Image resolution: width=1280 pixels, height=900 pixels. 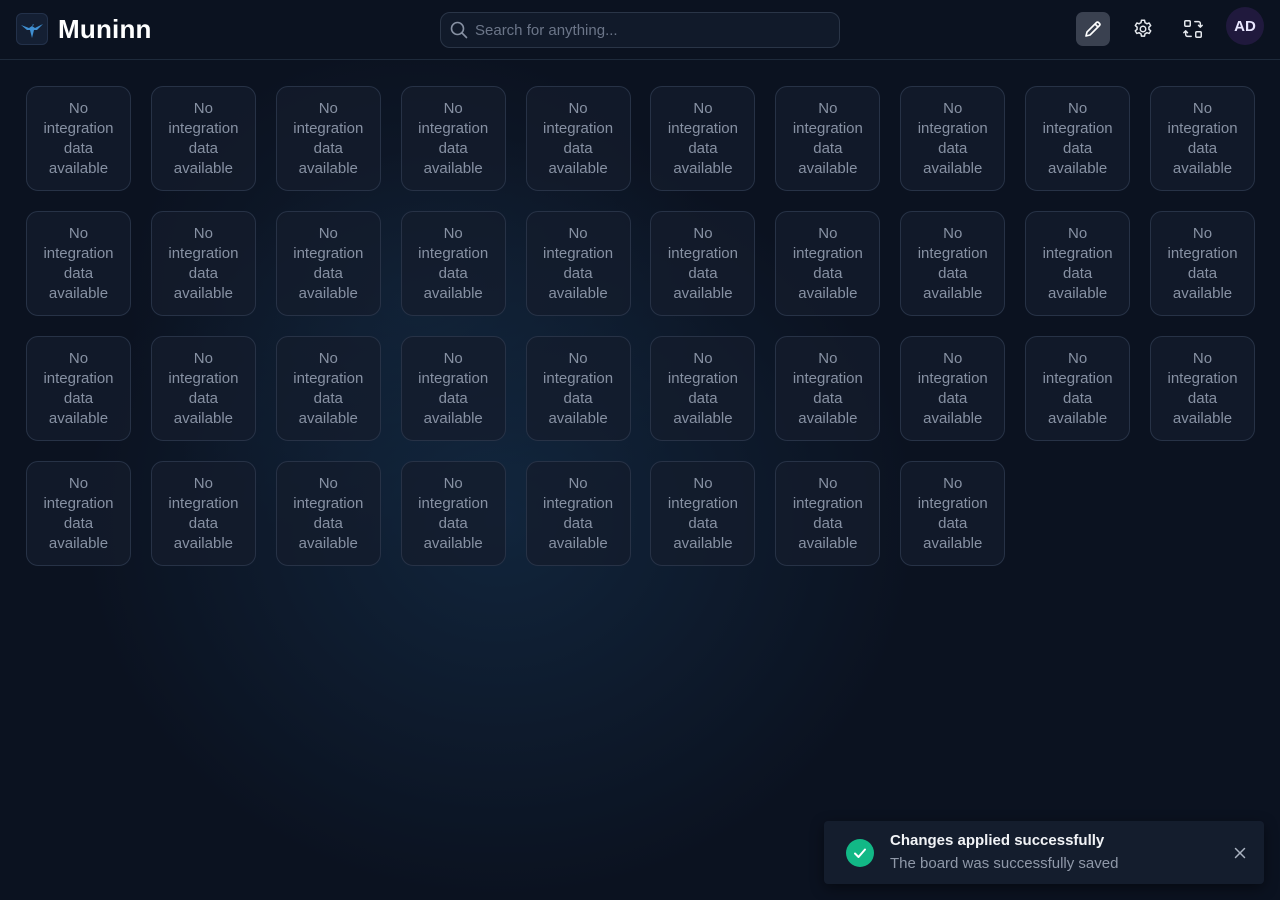 What do you see at coordinates (1004, 863) in the screenshot?
I see `toast-message: The board was successfully saved` at bounding box center [1004, 863].